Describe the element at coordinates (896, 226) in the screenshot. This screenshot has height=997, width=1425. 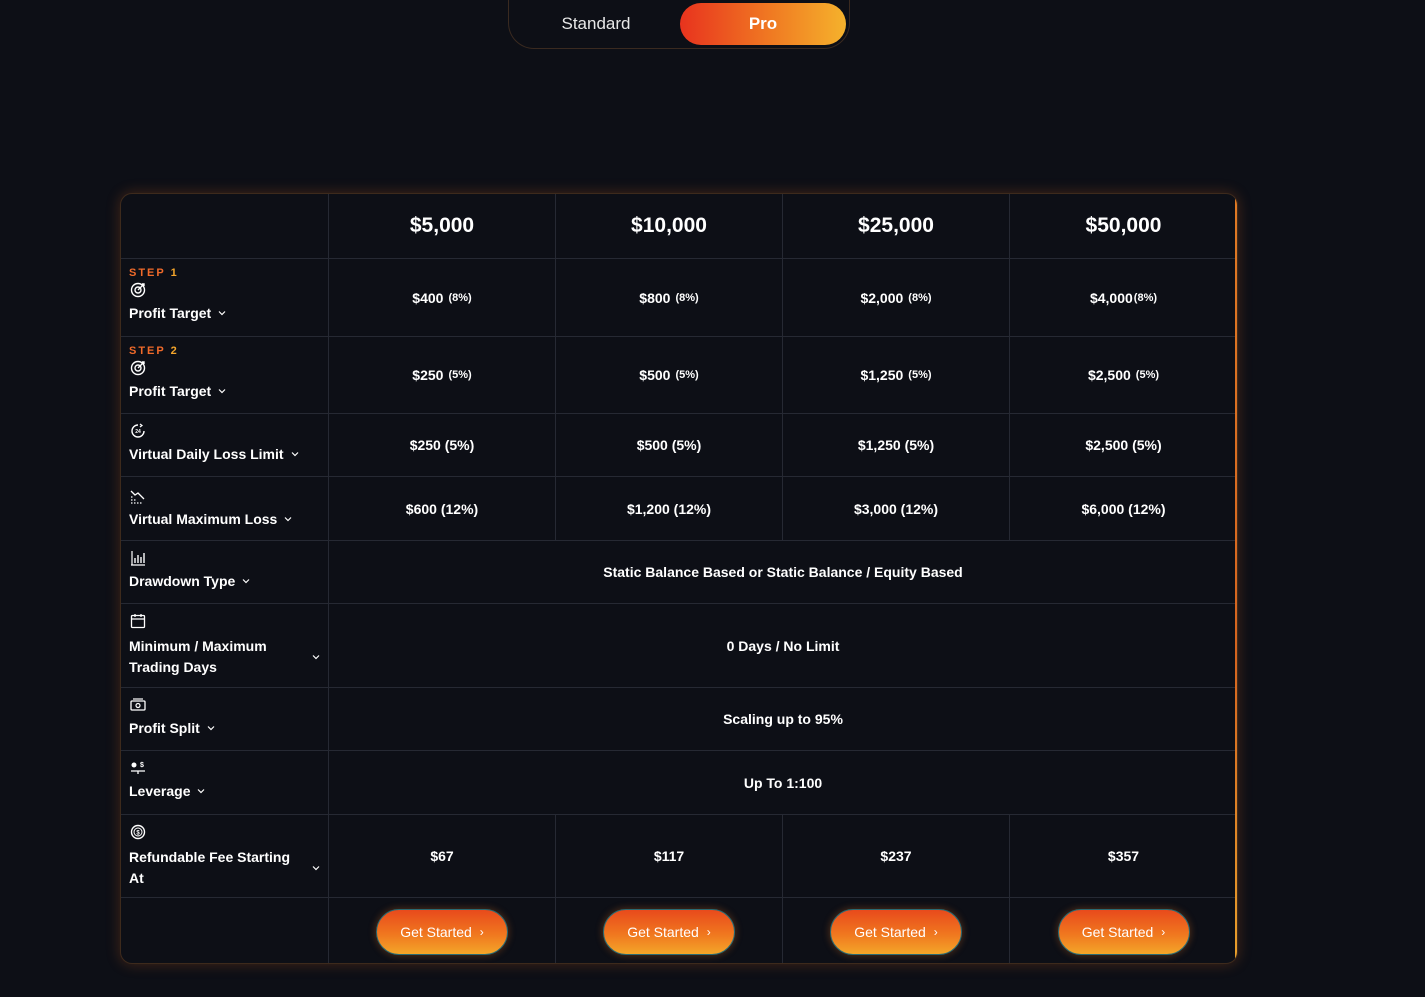
I see `column-header: $25,000` at that location.